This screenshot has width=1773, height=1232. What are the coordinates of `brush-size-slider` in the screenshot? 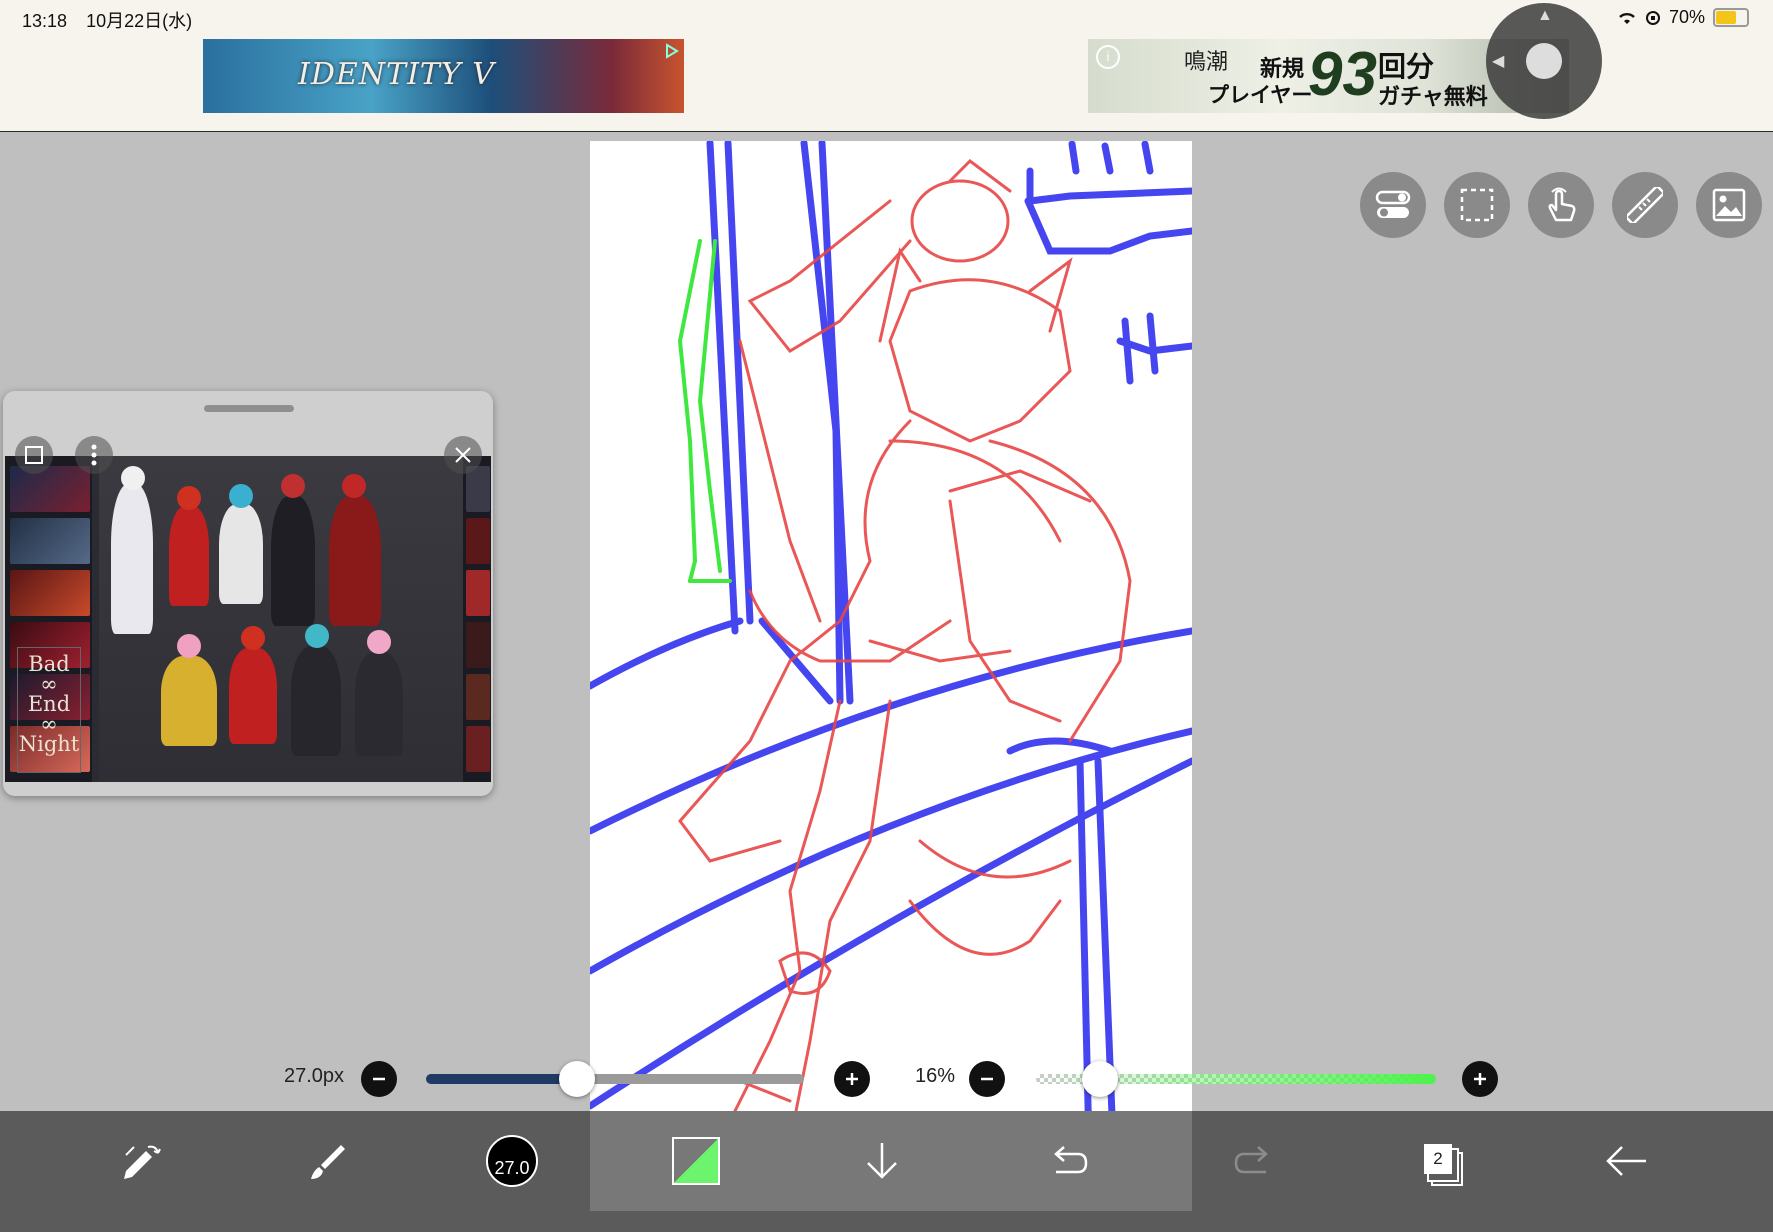 It's located at (615, 1079).